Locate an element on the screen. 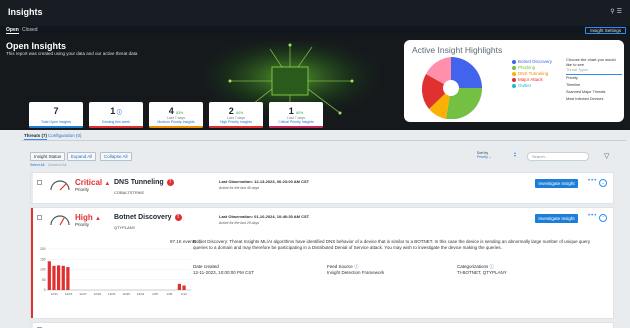  x-tick-label: 12/20 is located at coordinates (98, 294).